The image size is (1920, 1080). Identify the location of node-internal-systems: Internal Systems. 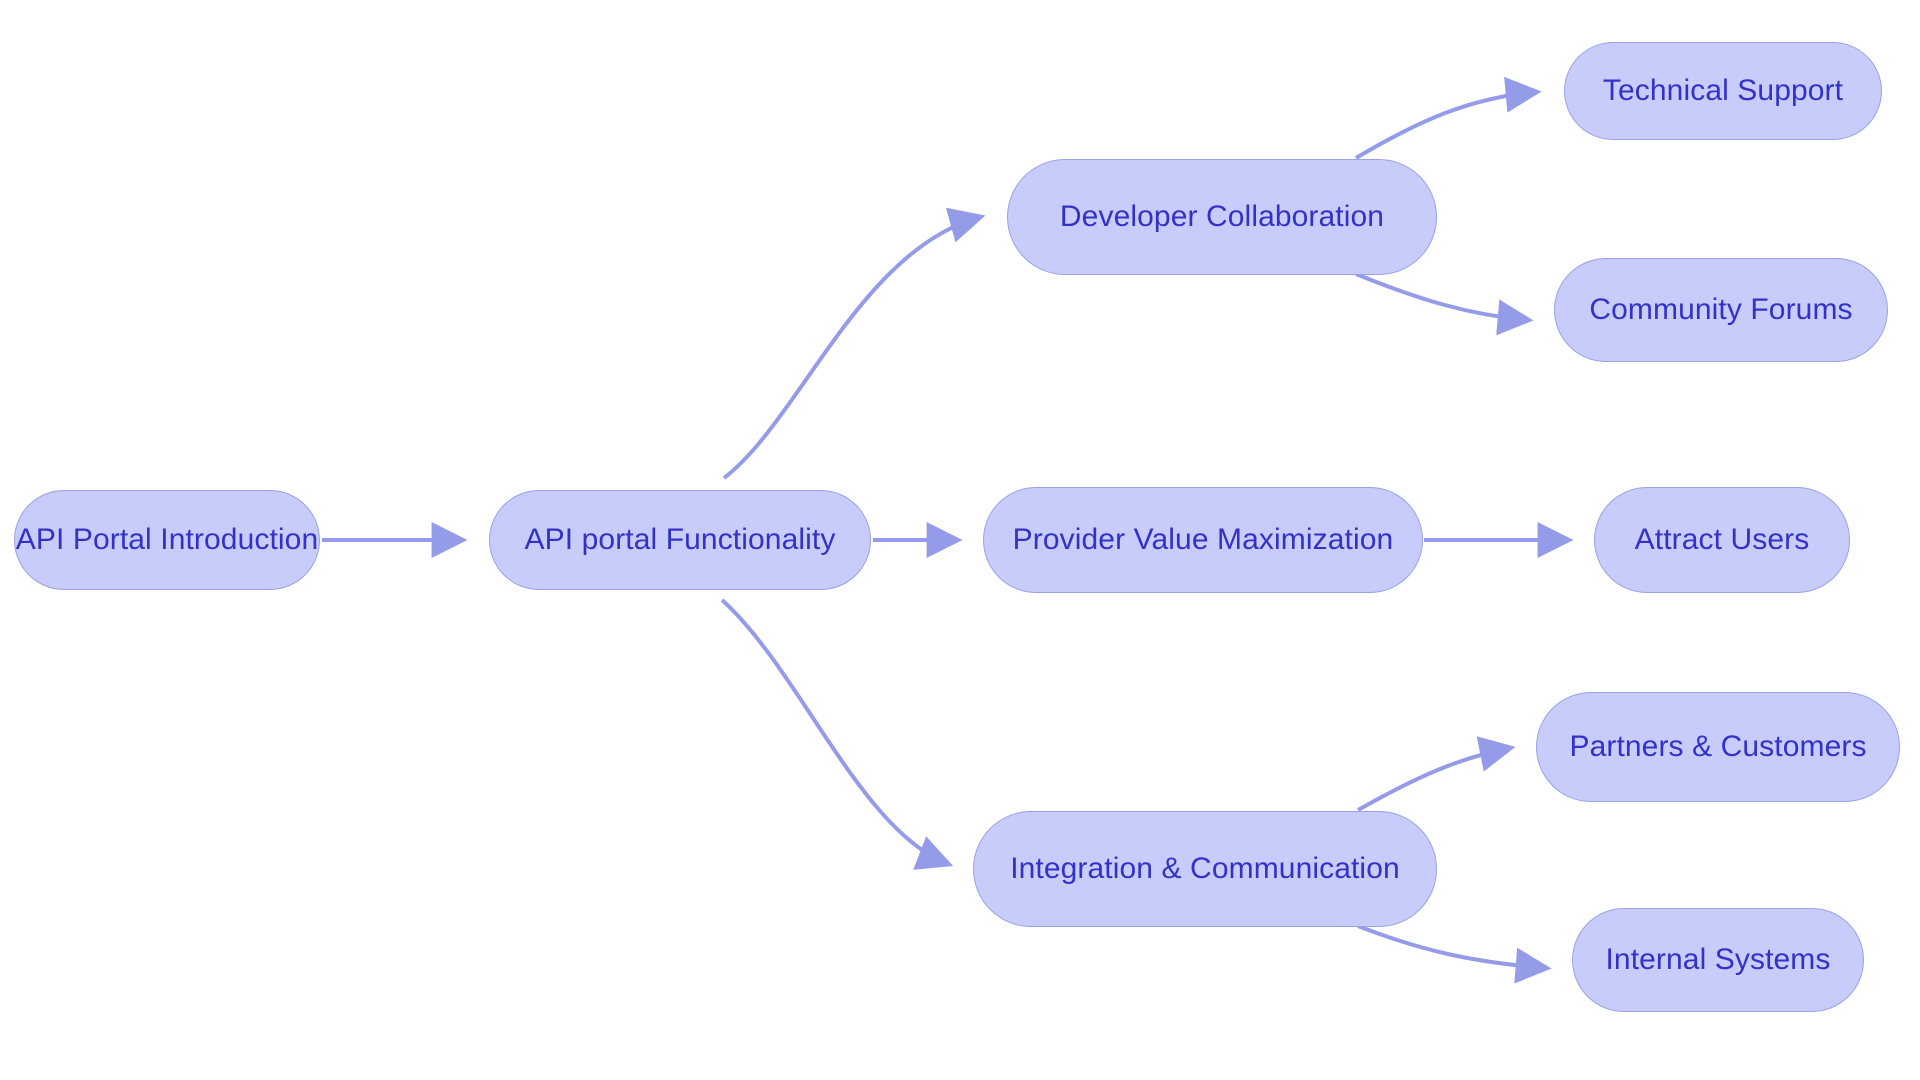
(1718, 960).